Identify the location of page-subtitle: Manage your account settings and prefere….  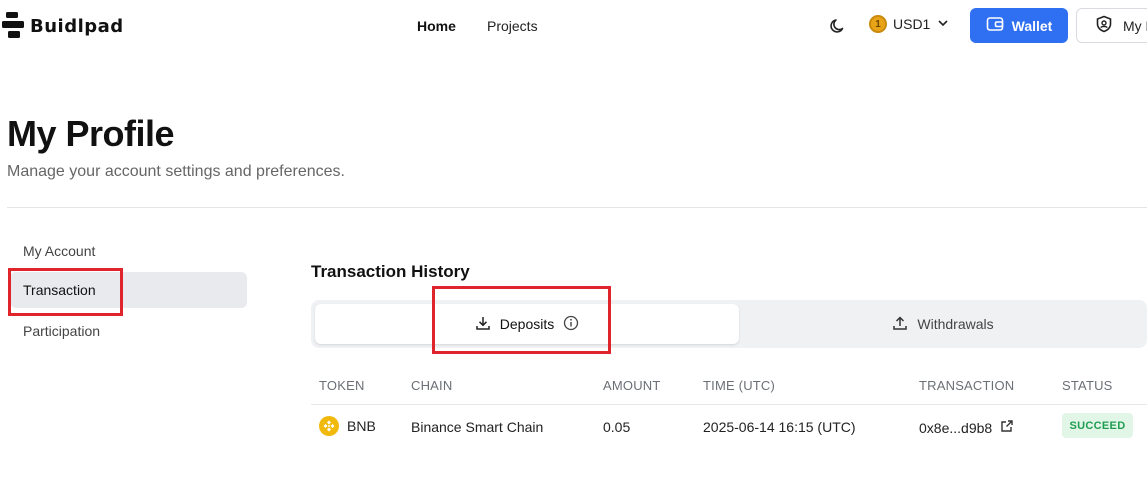
(176, 171).